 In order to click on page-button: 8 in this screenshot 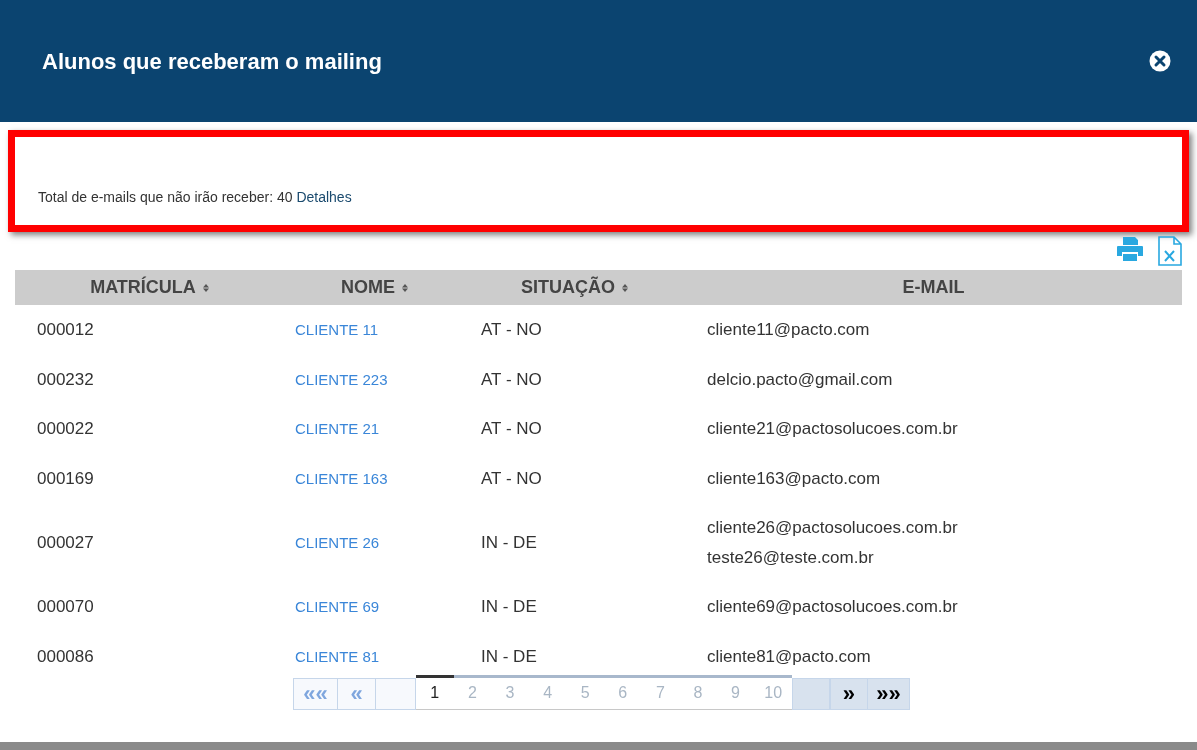, I will do `click(698, 691)`.